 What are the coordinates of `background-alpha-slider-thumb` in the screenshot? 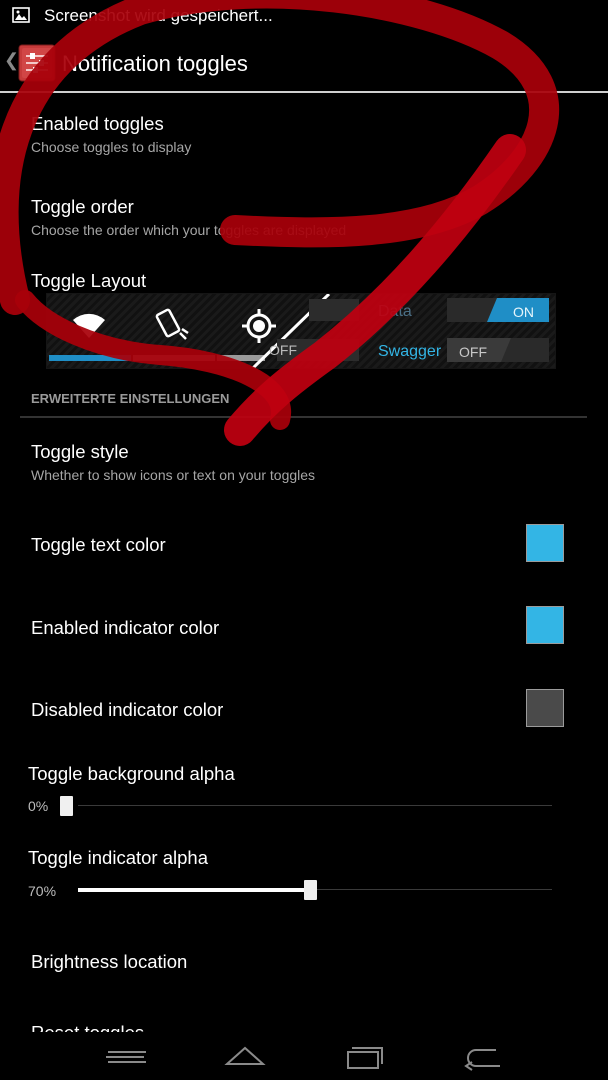 It's located at (66, 806).